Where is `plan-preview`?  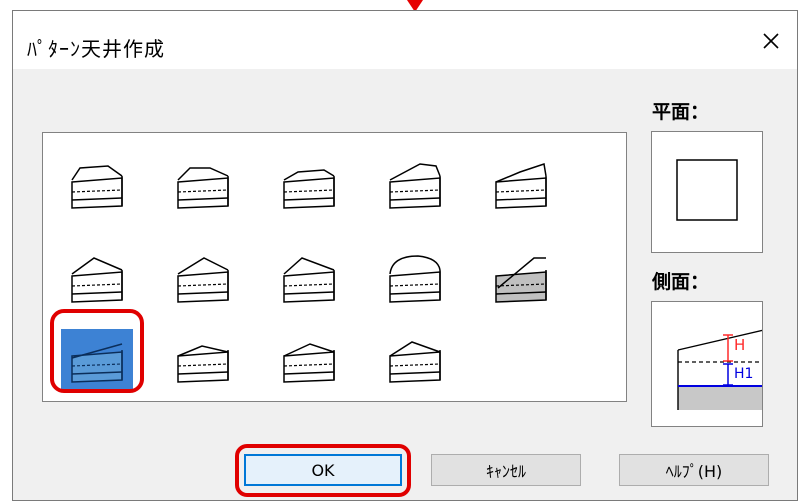 plan-preview is located at coordinates (707, 192).